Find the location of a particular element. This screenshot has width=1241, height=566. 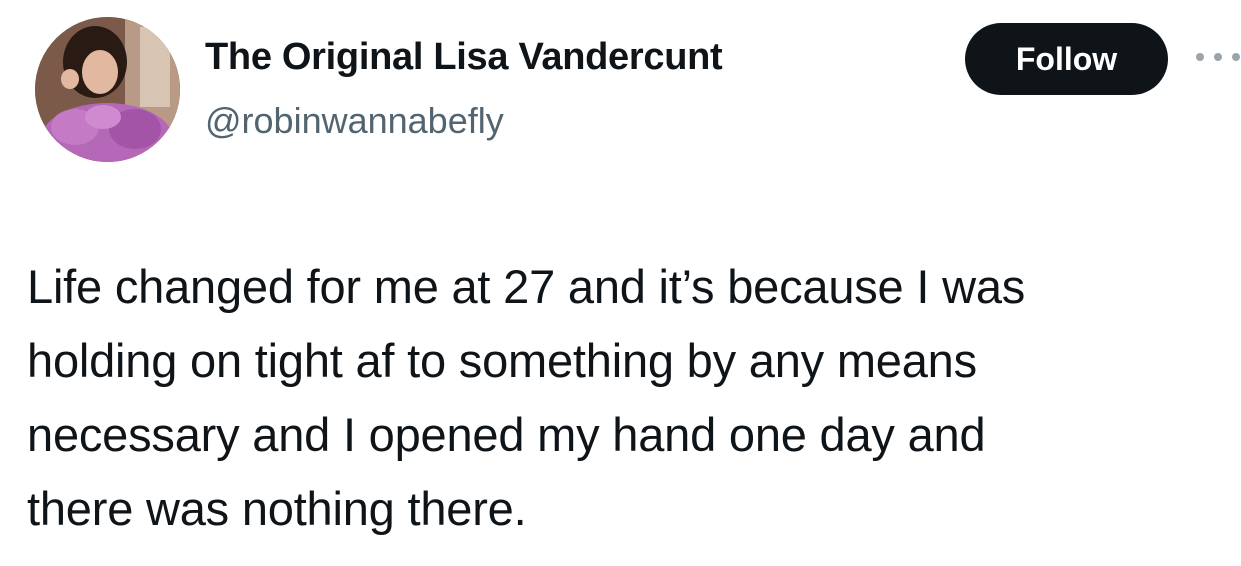

avatar is located at coordinates (107, 89).